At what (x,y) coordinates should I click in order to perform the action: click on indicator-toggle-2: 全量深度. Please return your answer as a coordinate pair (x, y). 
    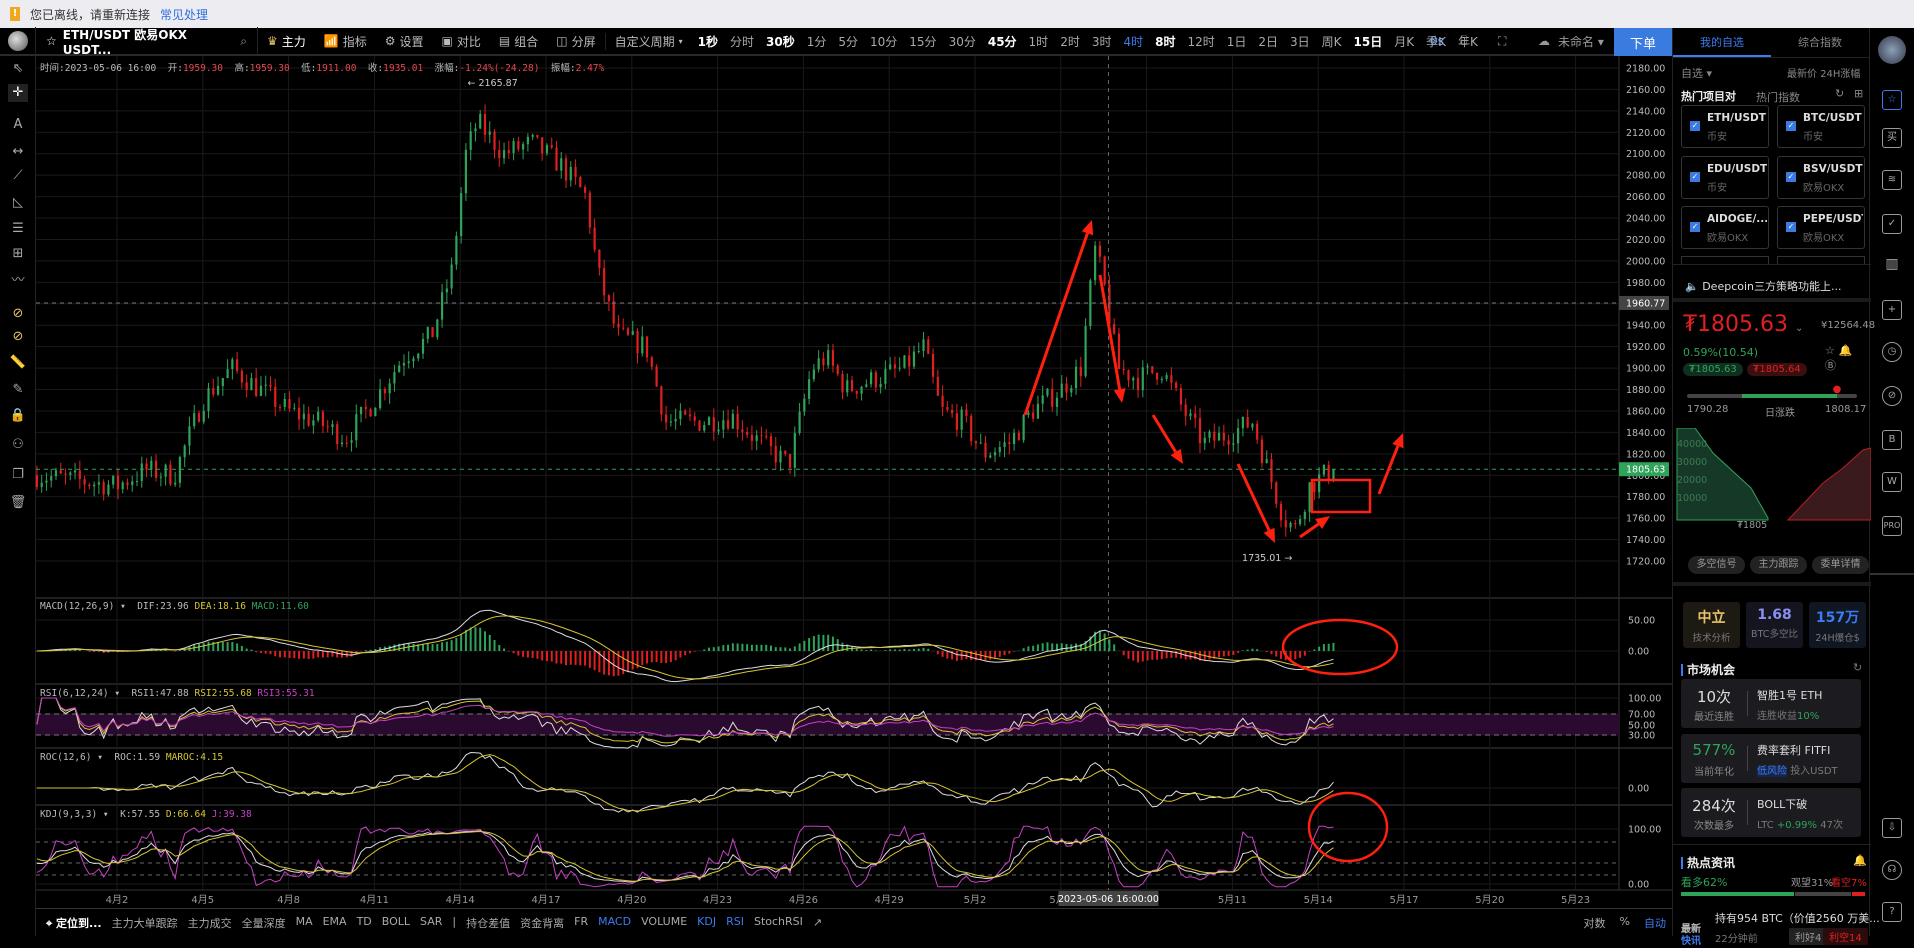
    Looking at the image, I should click on (264, 923).